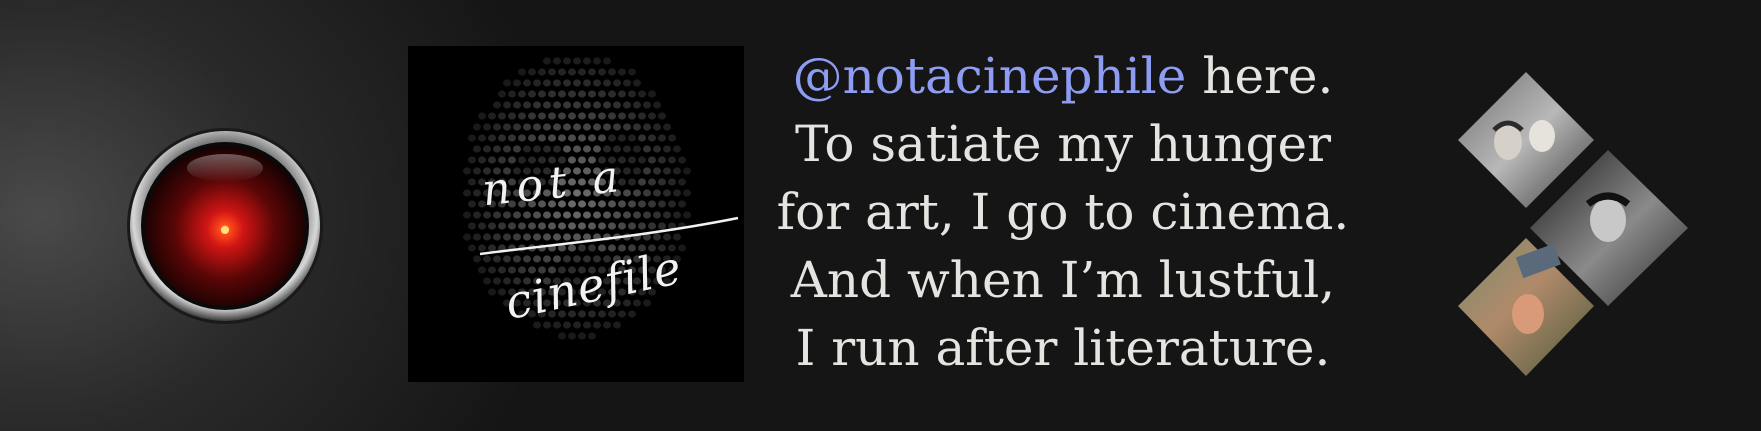  What do you see at coordinates (1260, 76) in the screenshot?
I see `bio-line-1-rest: here.` at bounding box center [1260, 76].